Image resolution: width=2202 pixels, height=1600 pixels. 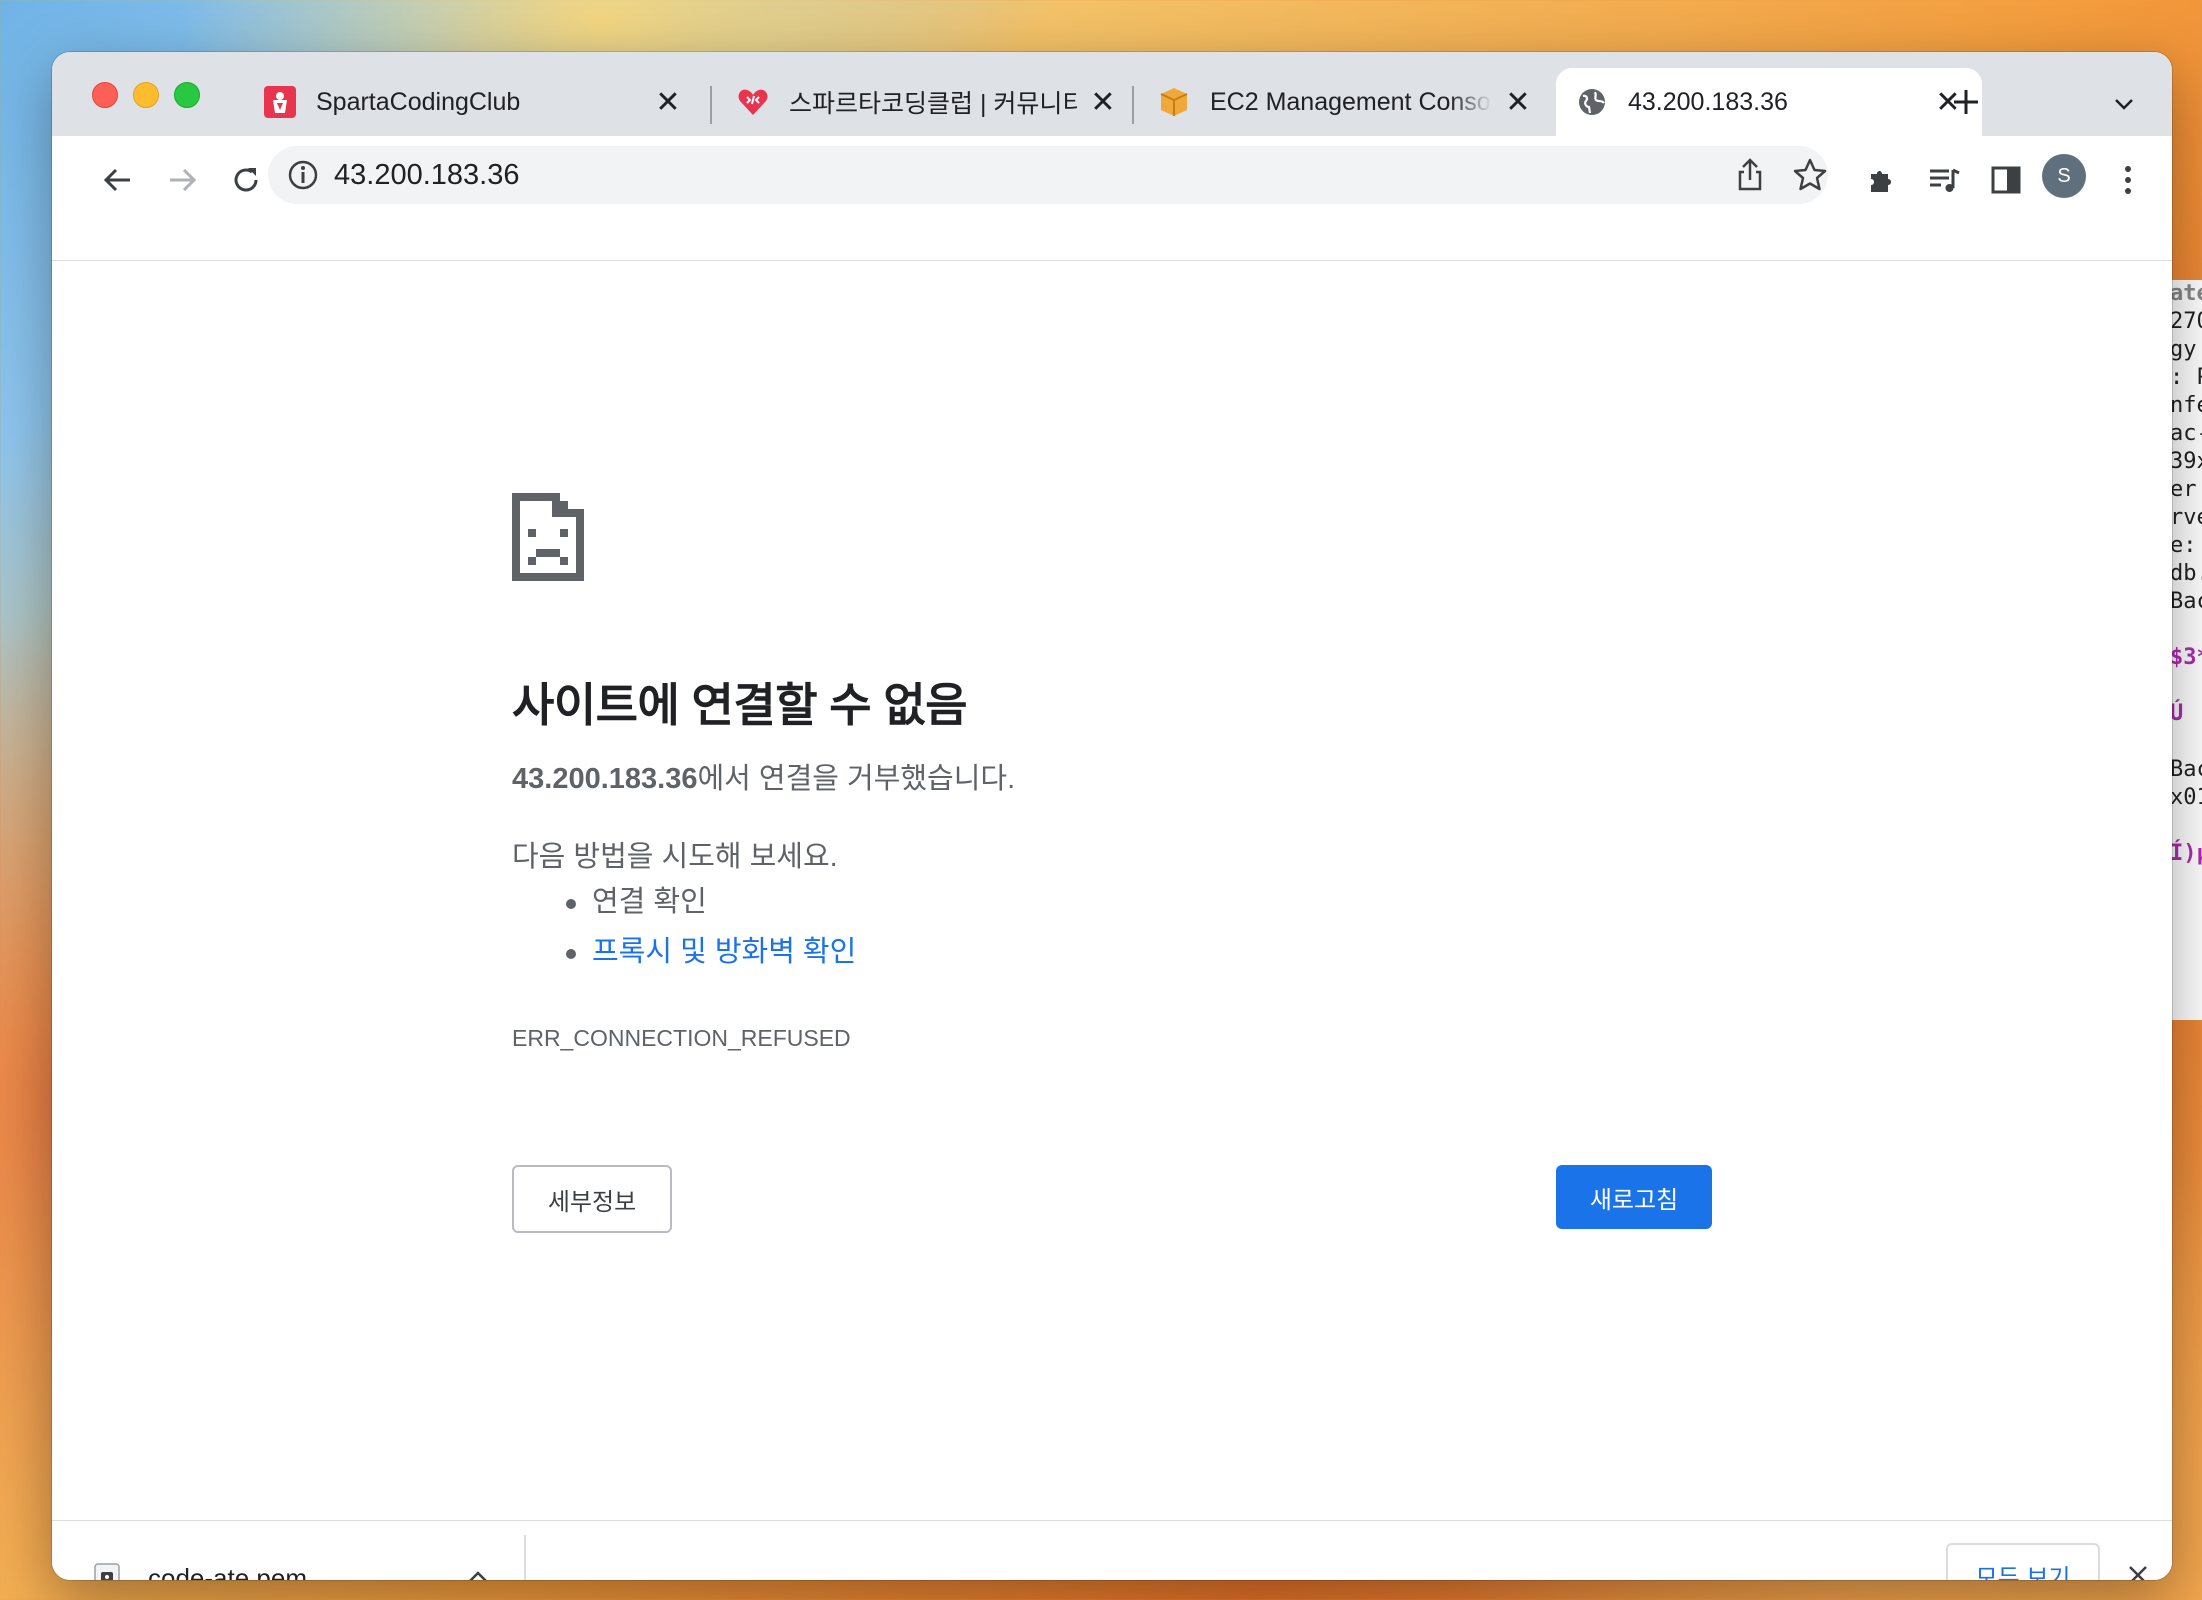 I want to click on download-item: code-ate.pem, so click(x=288, y=1550).